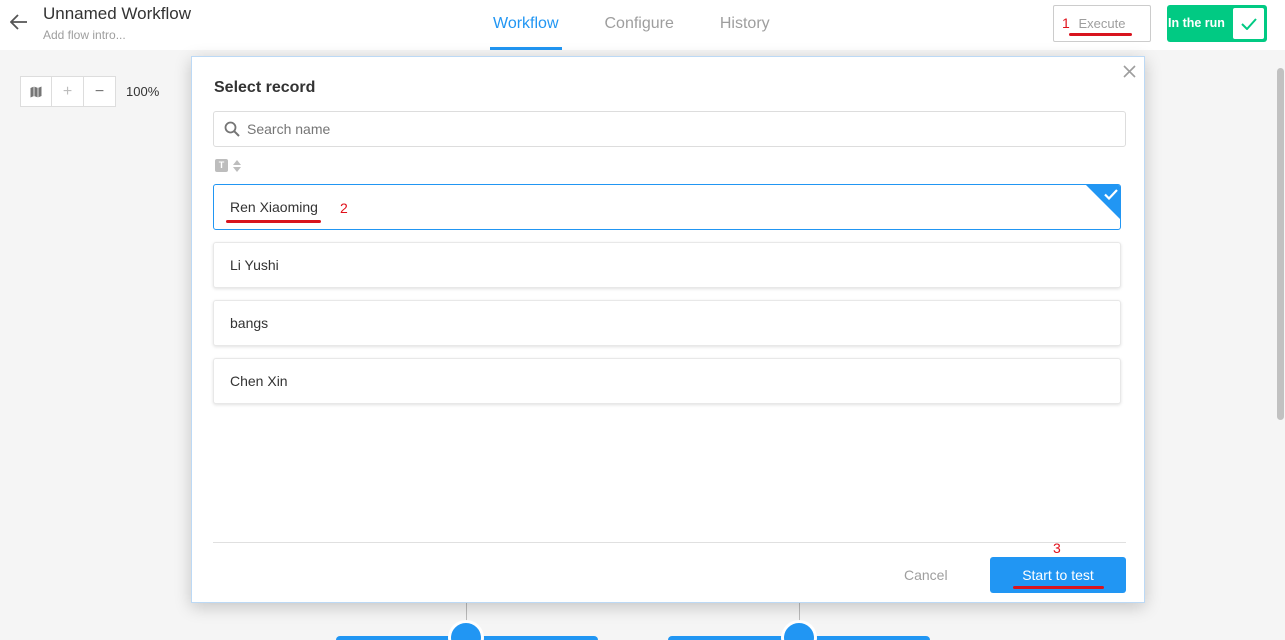 The width and height of the screenshot is (1285, 640). Describe the element at coordinates (926, 575) in the screenshot. I see `cancel-button: Cancel` at that location.